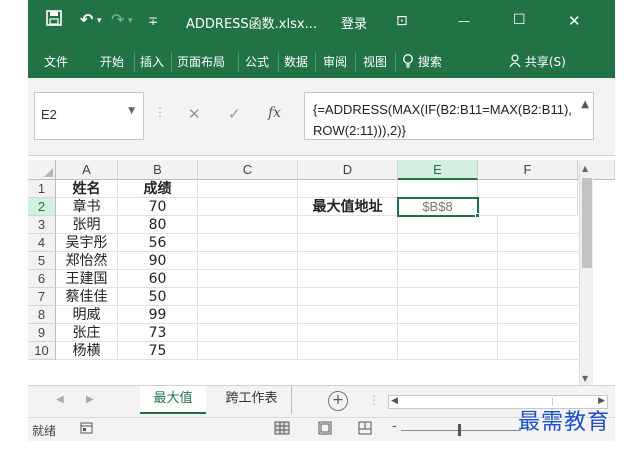 The height and width of the screenshot is (452, 643). Describe the element at coordinates (438, 207) in the screenshot. I see `selection-border` at that location.